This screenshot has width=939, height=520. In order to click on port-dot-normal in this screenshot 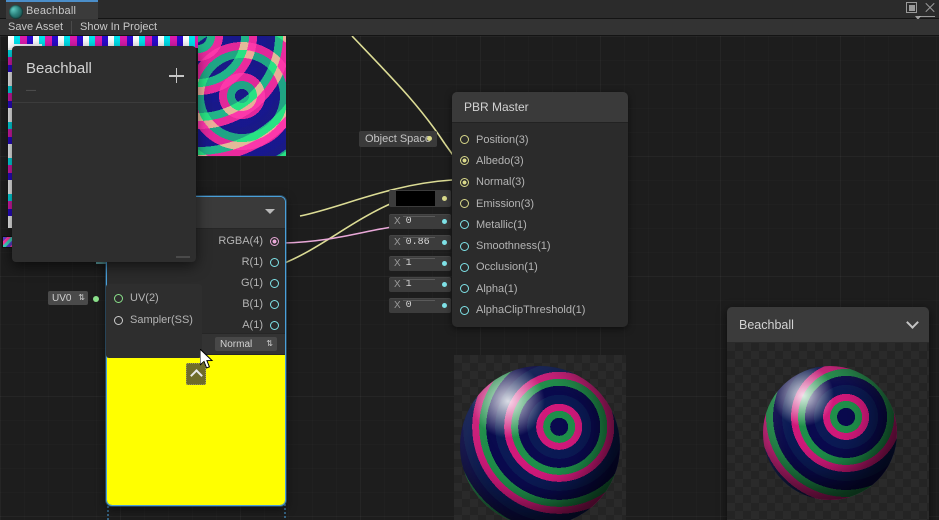, I will do `click(464, 182)`.